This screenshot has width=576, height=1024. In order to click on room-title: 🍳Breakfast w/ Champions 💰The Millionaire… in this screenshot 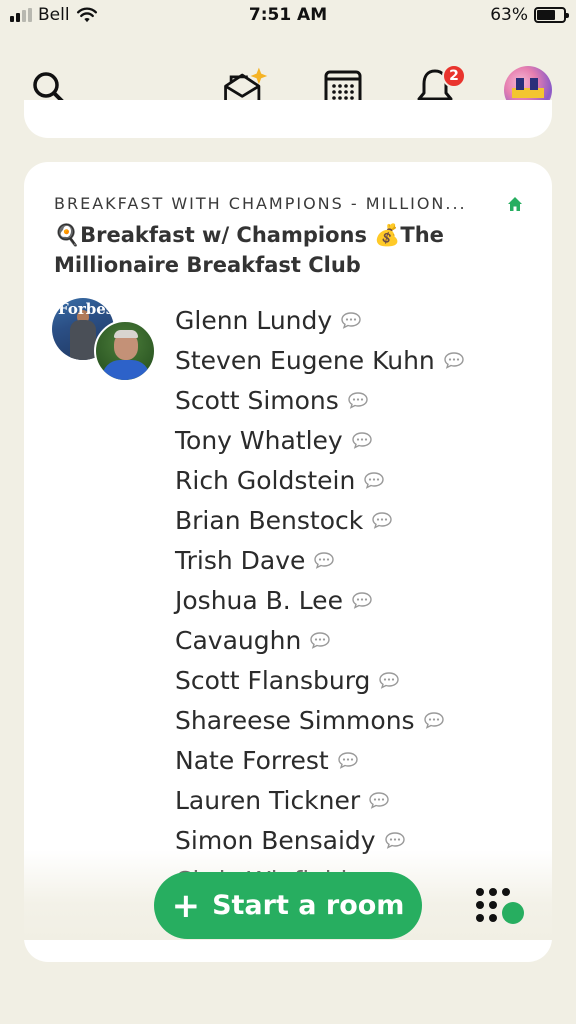, I will do `click(274, 250)`.